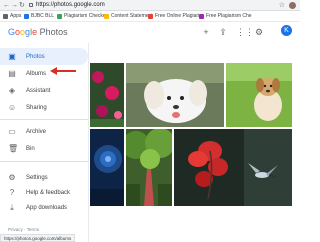  I want to click on plus-icon: +, so click(206, 32).